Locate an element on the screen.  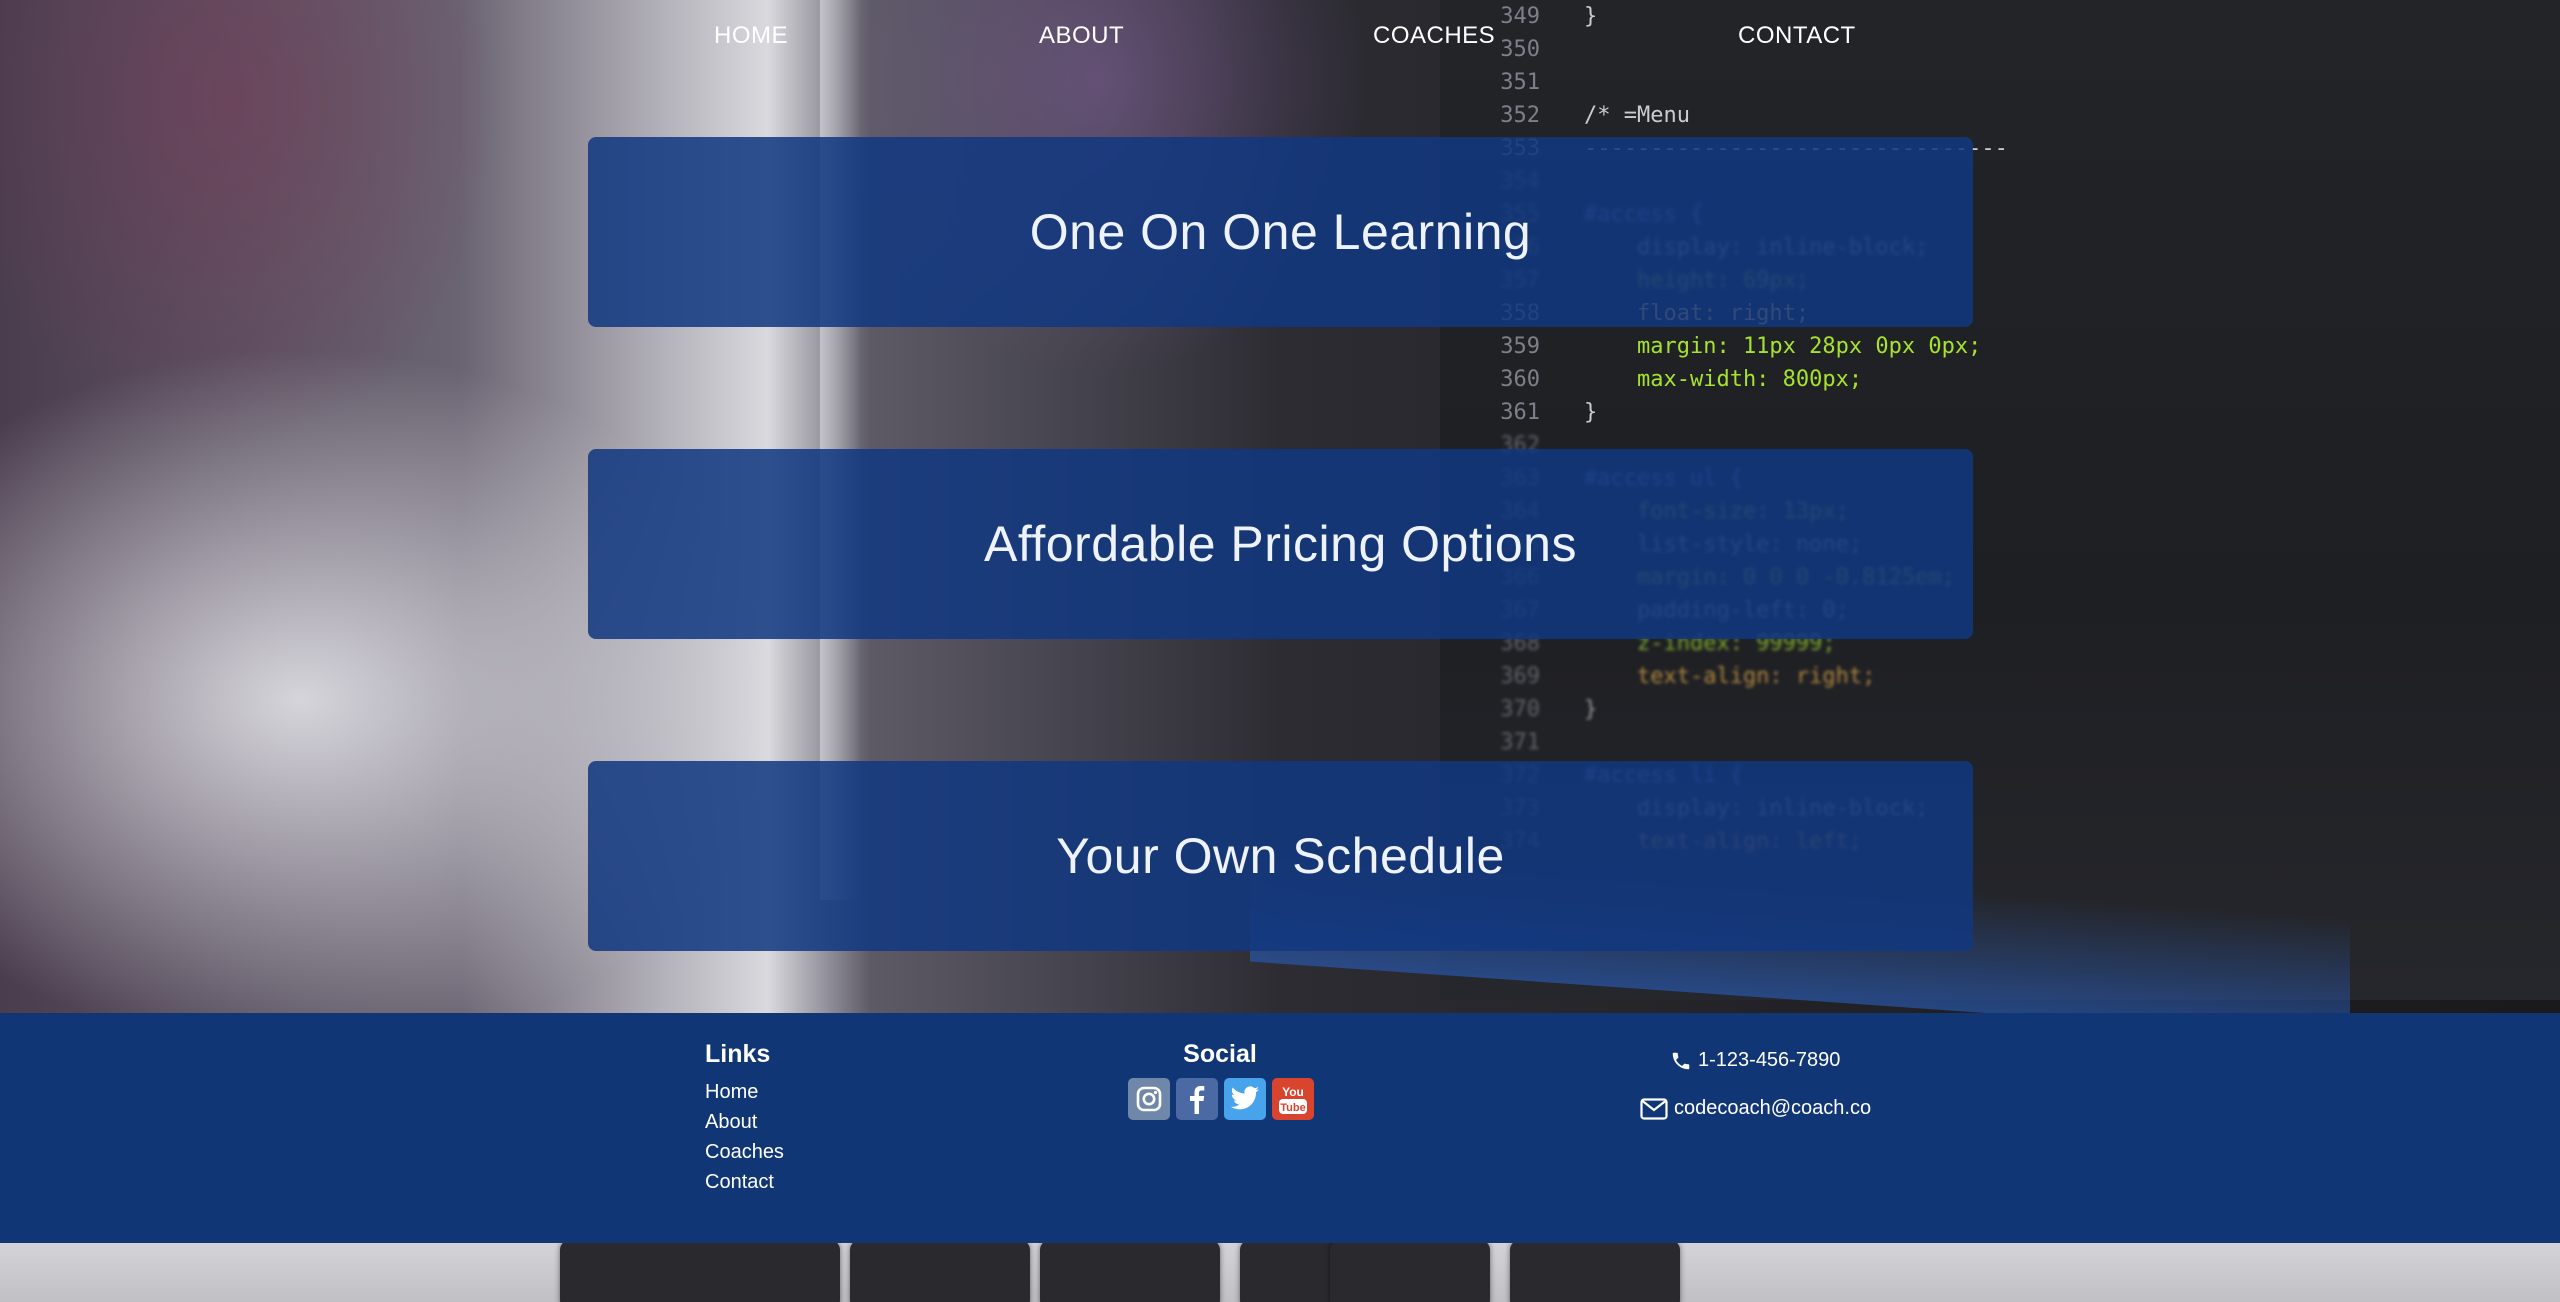
footer-links-list: Home About Coaches Contact is located at coordinates (744, 1141).